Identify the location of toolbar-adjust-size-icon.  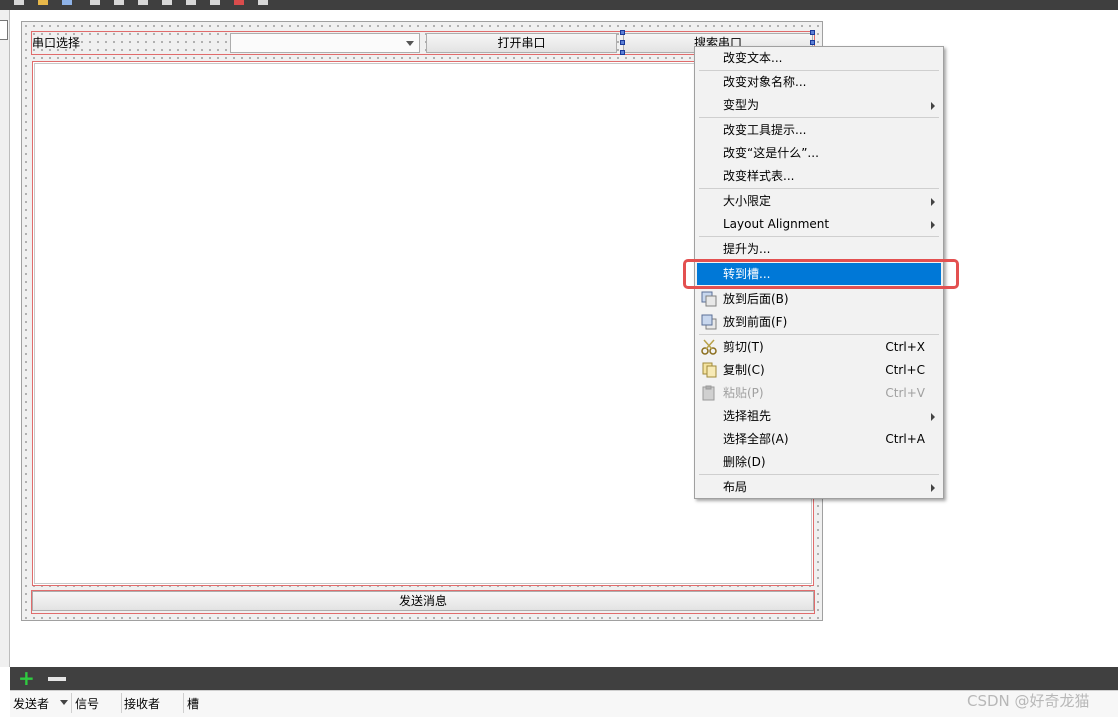
(263, 2).